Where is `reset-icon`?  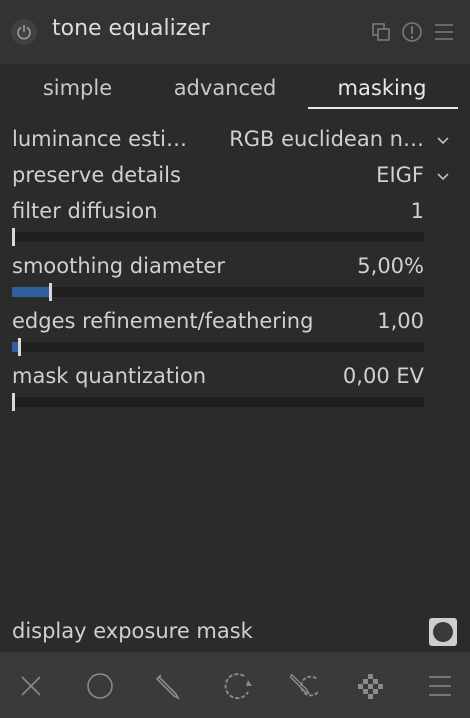 reset-icon is located at coordinates (412, 32).